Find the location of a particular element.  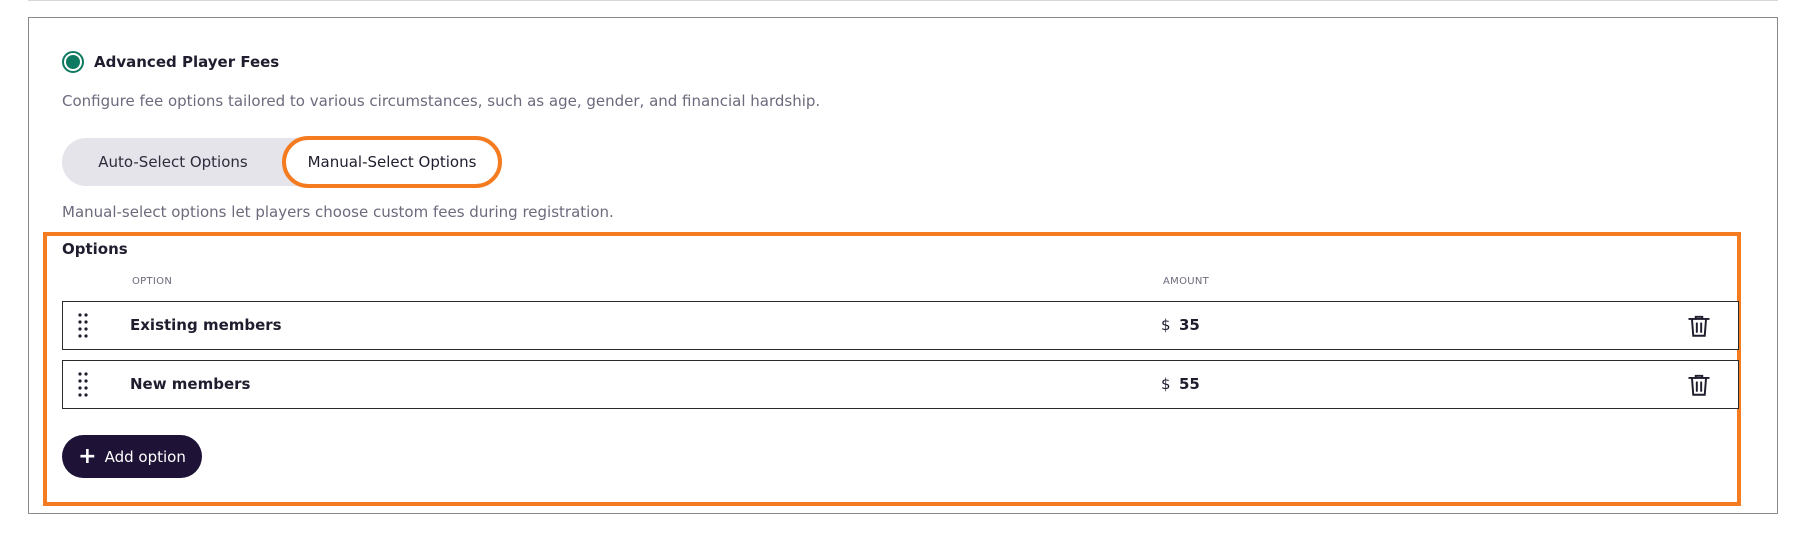

radio-dot is located at coordinates (73, 62).